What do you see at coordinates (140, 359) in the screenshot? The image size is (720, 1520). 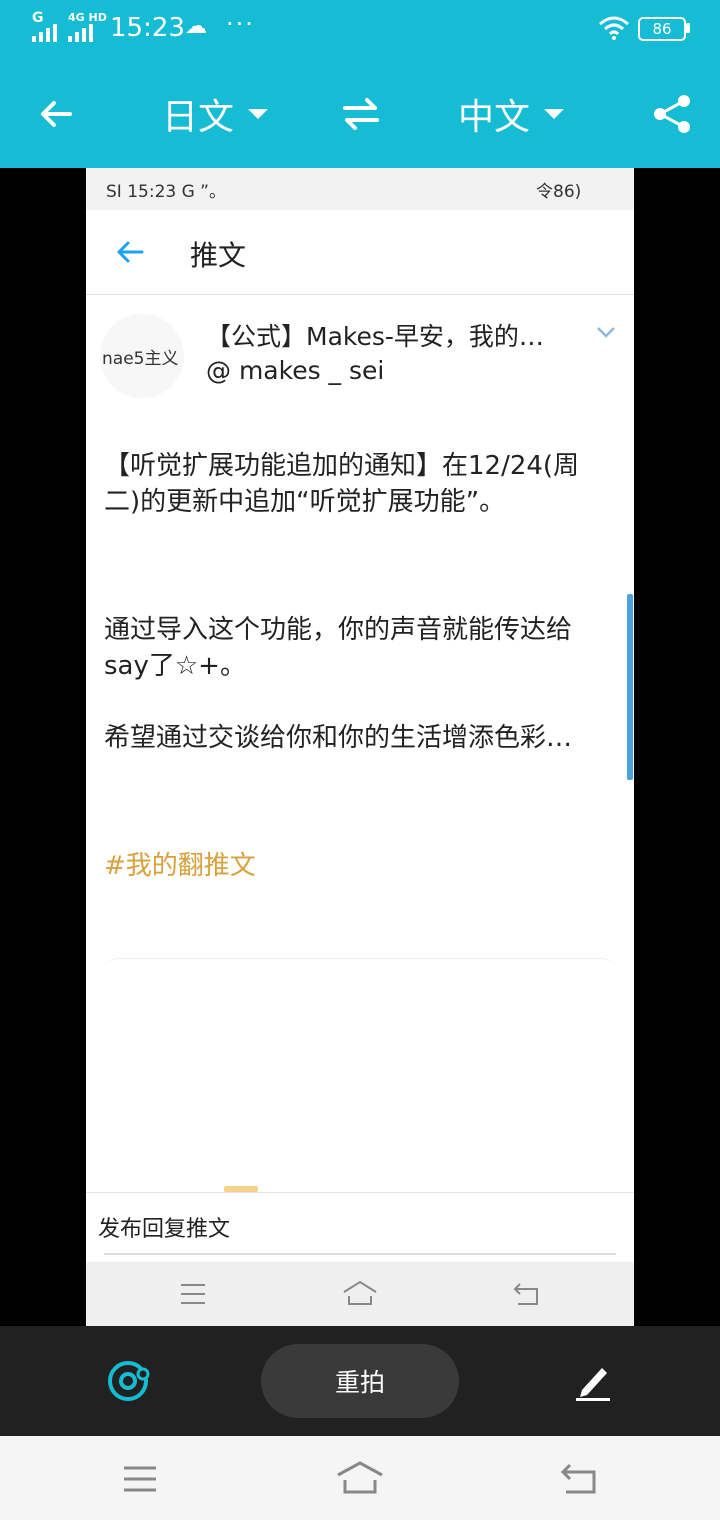 I see `avatar-label: nae5主义` at bounding box center [140, 359].